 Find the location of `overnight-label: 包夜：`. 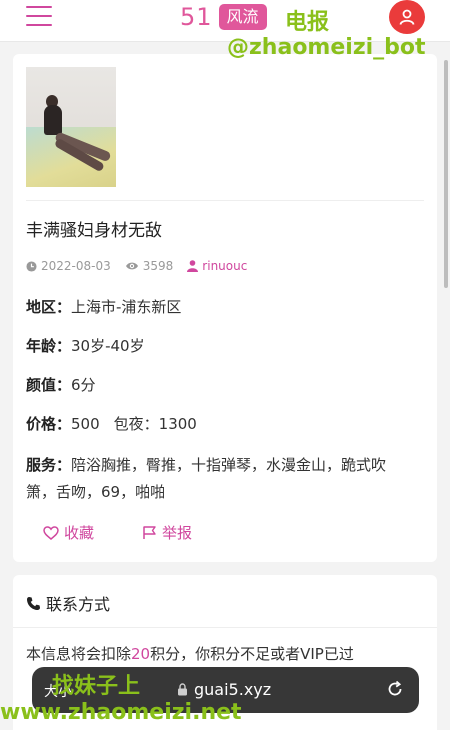

overnight-label: 包夜： is located at coordinates (136, 424).